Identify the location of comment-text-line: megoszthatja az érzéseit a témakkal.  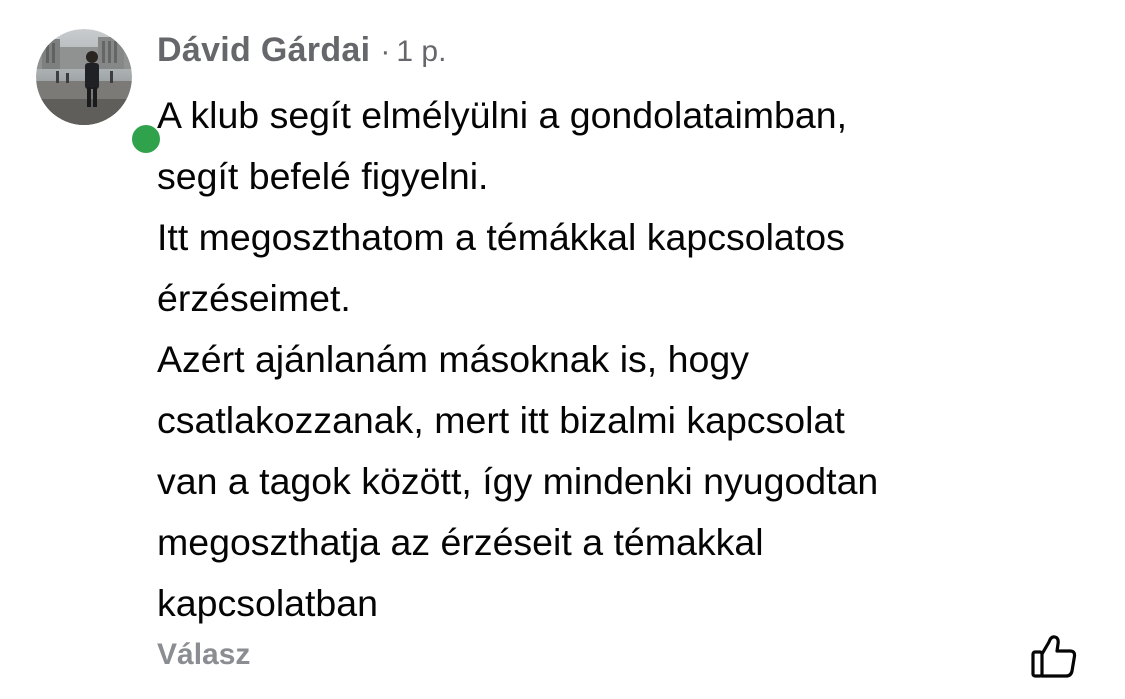
(460, 542).